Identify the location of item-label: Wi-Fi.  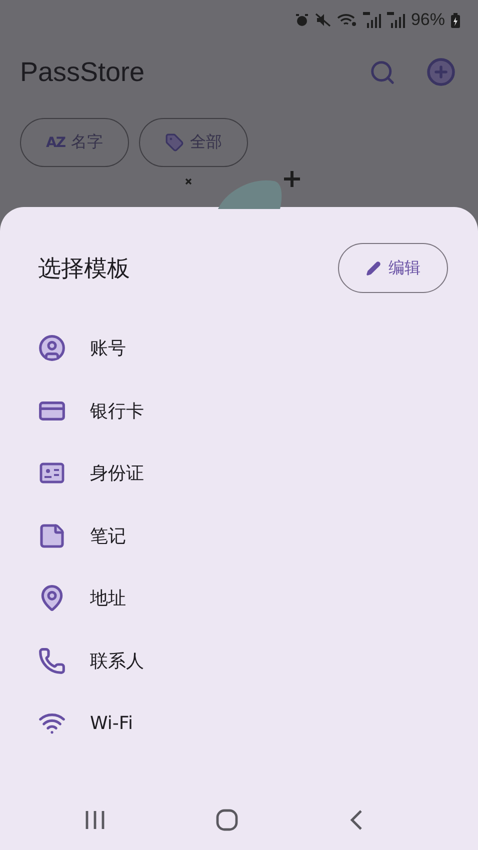
(111, 723).